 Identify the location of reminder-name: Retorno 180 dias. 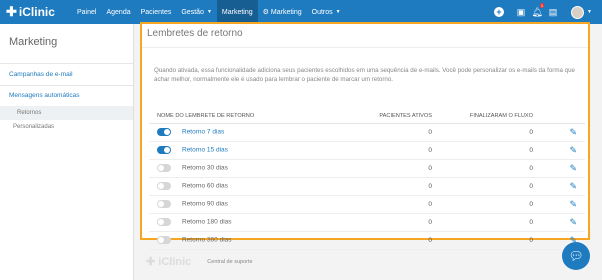
(207, 222).